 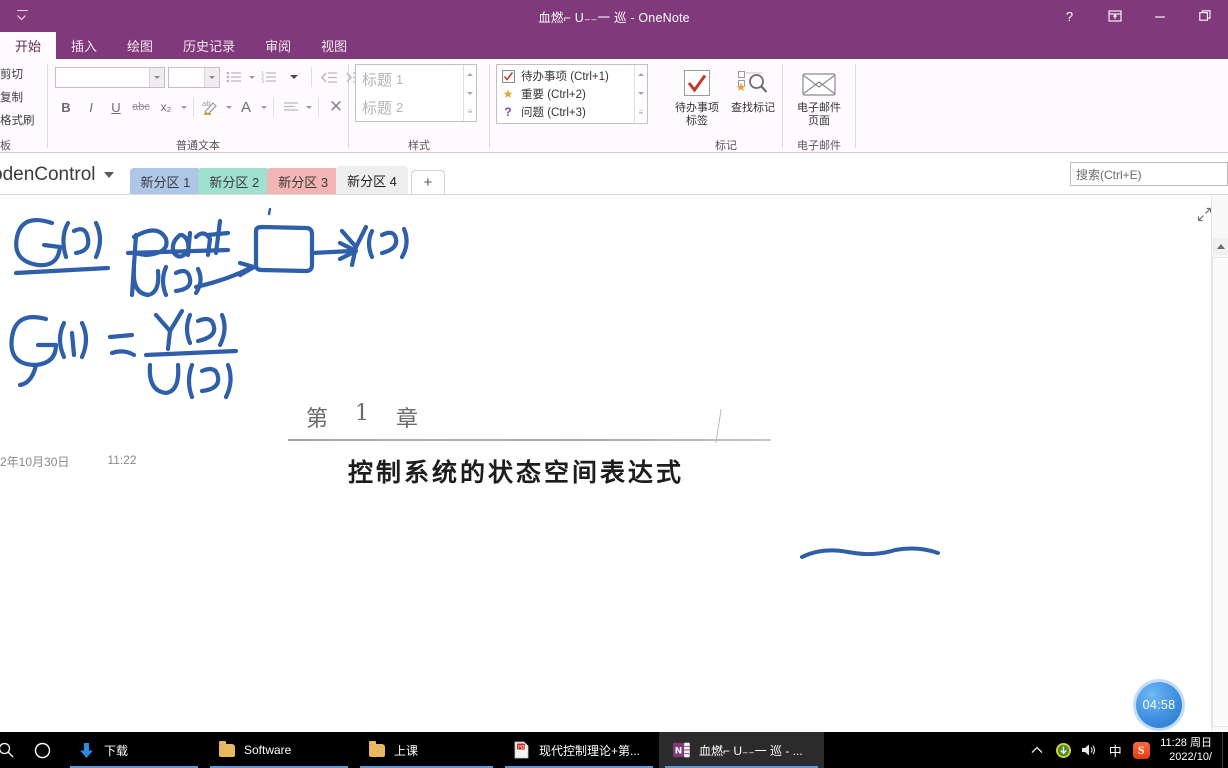 What do you see at coordinates (252, 77) in the screenshot?
I see `bullet-list-dropdown-icon` at bounding box center [252, 77].